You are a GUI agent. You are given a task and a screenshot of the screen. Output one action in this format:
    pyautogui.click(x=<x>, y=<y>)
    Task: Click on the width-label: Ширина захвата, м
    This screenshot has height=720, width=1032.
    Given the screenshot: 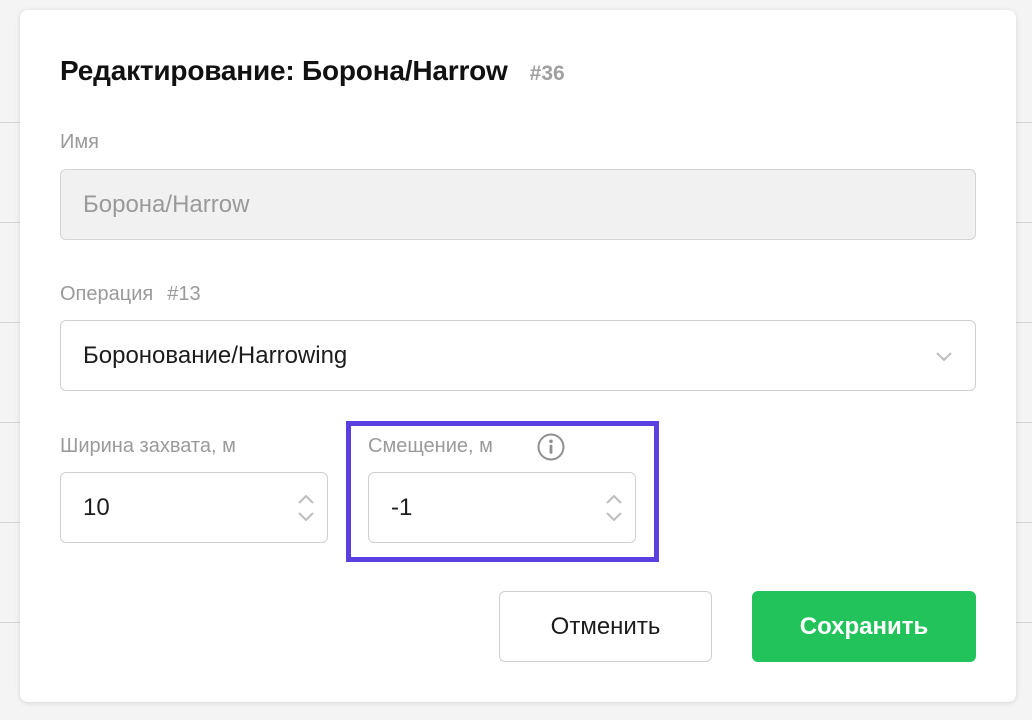 What is the action you would take?
    pyautogui.click(x=148, y=446)
    